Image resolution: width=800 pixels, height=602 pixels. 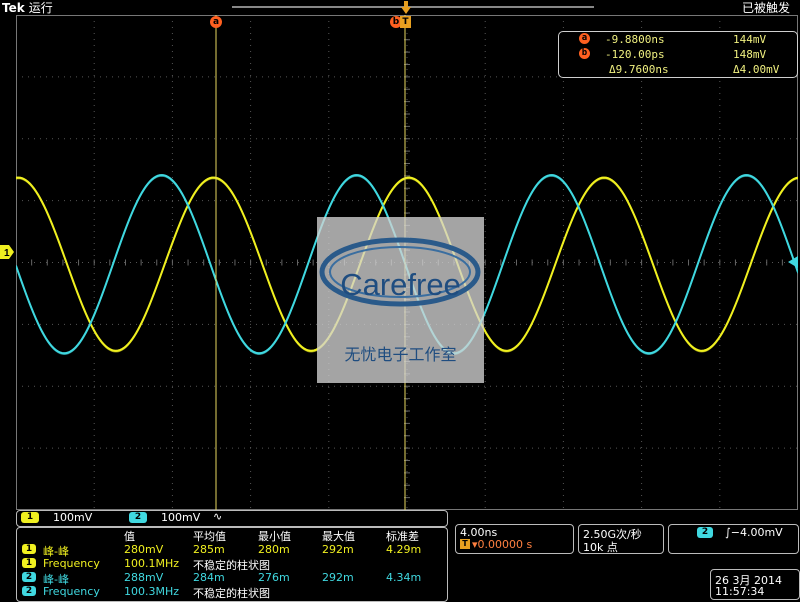 What do you see at coordinates (144, 577) in the screenshot?
I see `meas-row-value: 288mV` at bounding box center [144, 577].